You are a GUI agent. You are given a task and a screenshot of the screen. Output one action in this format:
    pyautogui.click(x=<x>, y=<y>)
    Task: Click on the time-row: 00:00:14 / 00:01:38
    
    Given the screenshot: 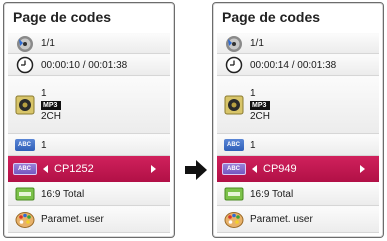 What is the action you would take?
    pyautogui.click(x=298, y=65)
    